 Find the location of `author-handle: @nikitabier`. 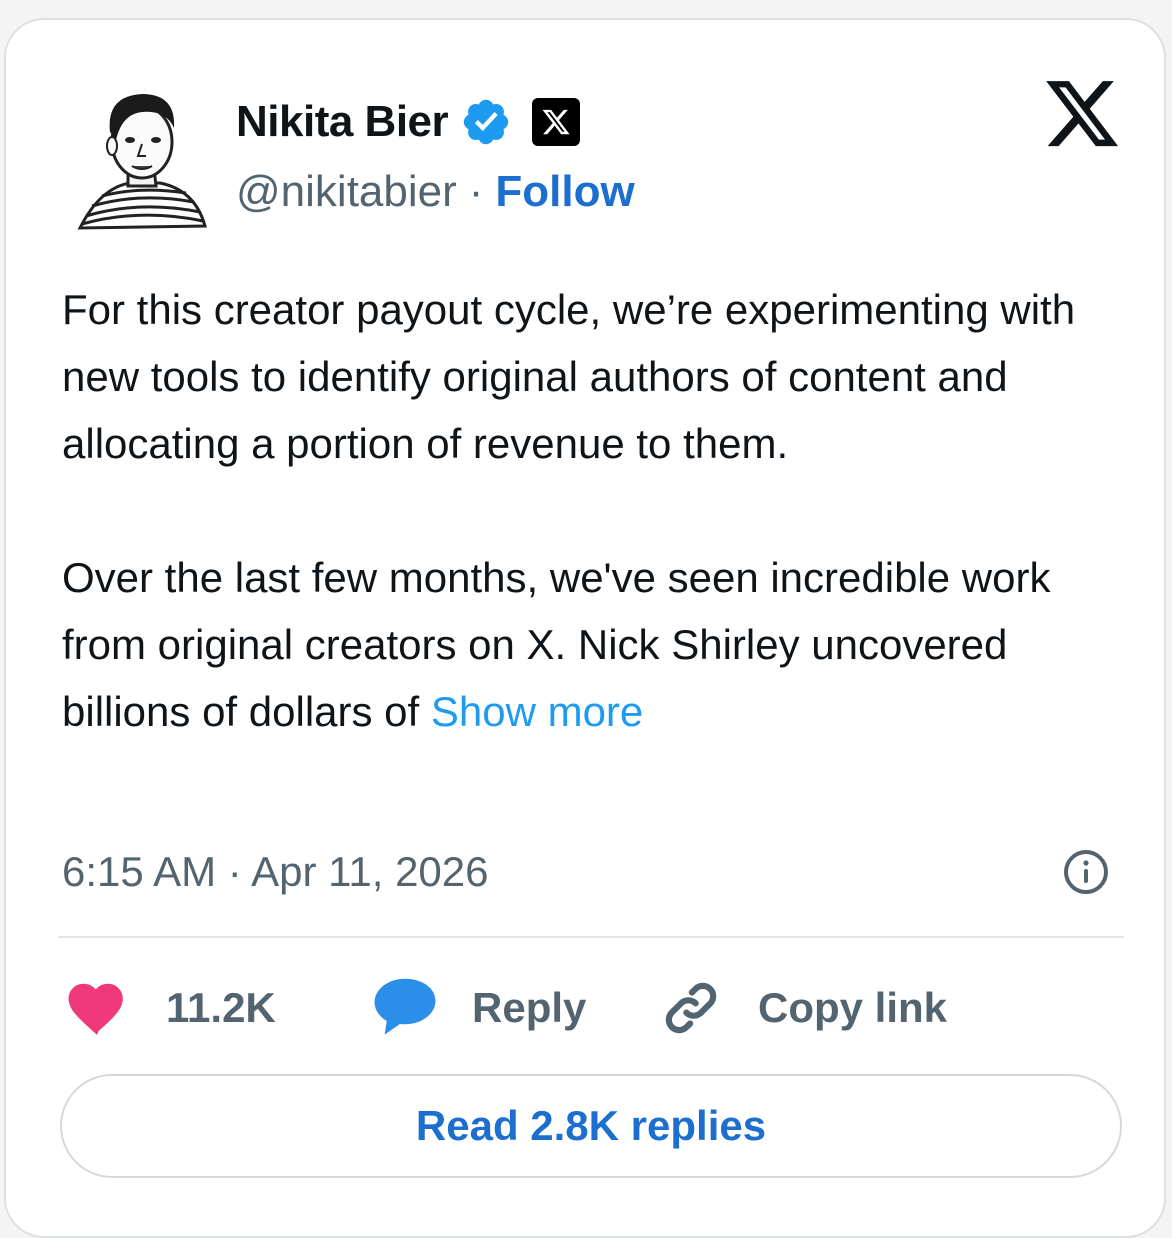

author-handle: @nikitabier is located at coordinates (346, 192).